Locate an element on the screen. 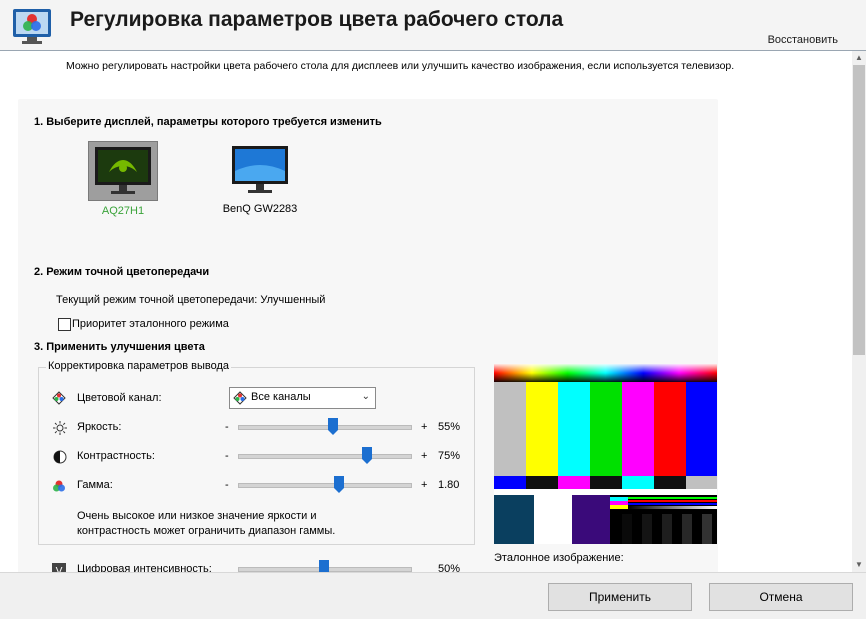 The width and height of the screenshot is (866, 619). scroll-up-arrow-icon: ▲ is located at coordinates (859, 58).